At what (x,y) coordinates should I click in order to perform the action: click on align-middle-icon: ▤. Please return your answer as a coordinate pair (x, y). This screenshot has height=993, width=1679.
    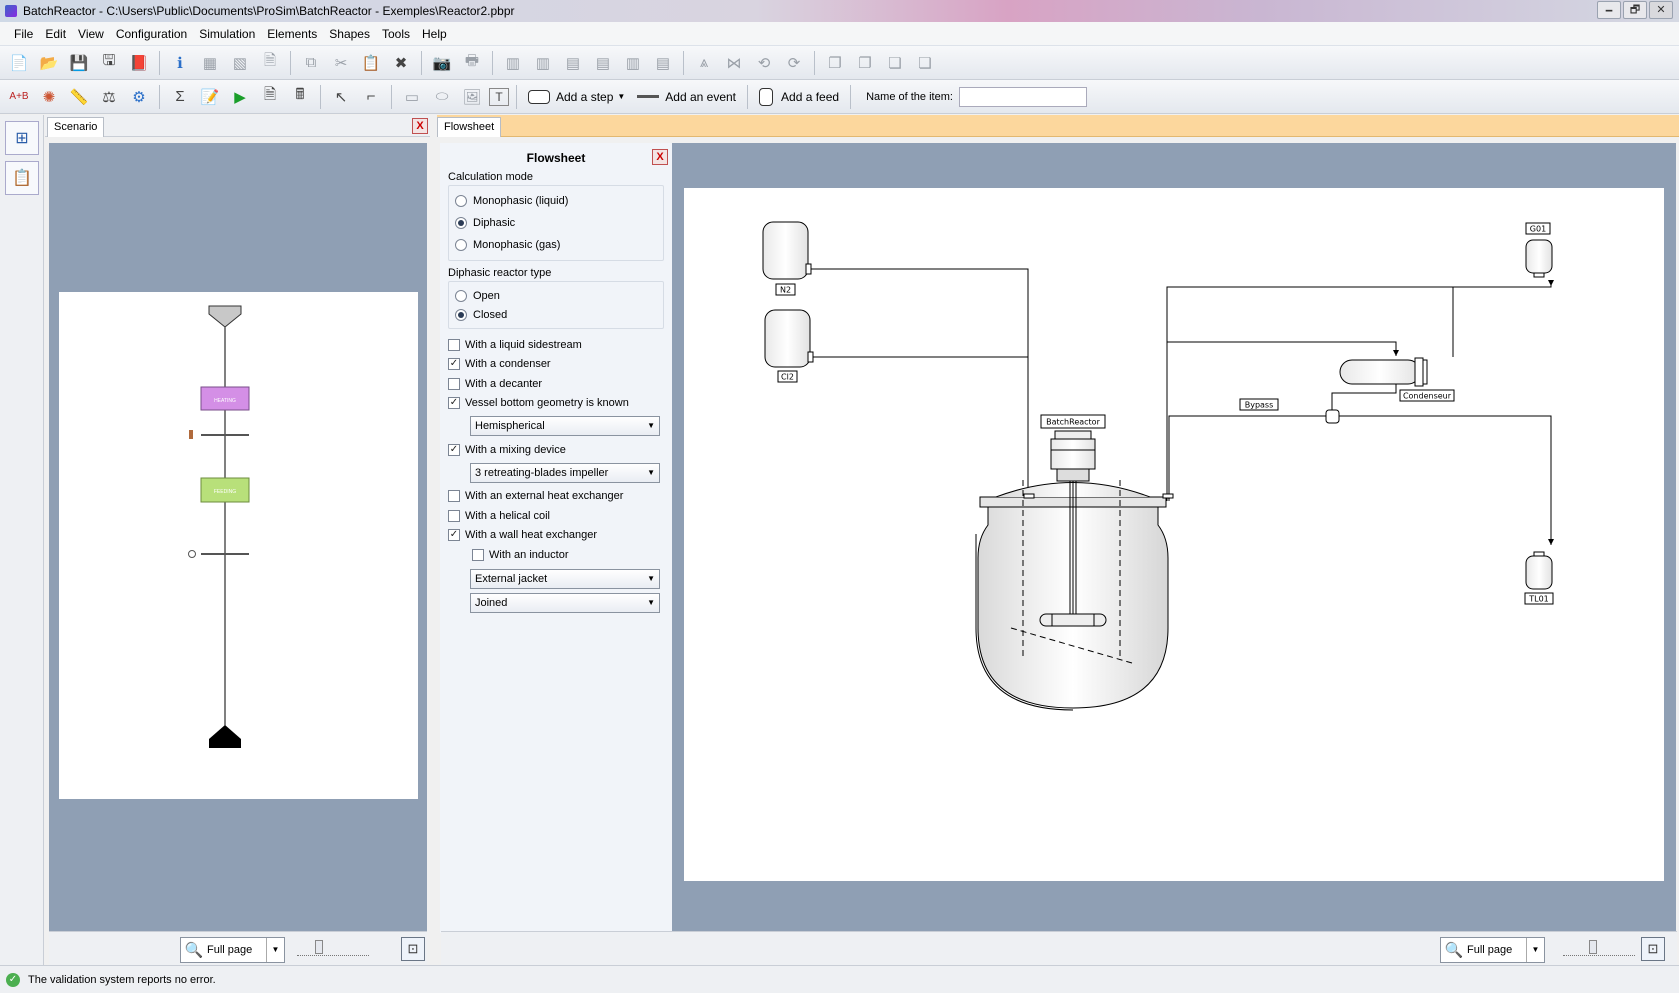
    Looking at the image, I should click on (603, 63).